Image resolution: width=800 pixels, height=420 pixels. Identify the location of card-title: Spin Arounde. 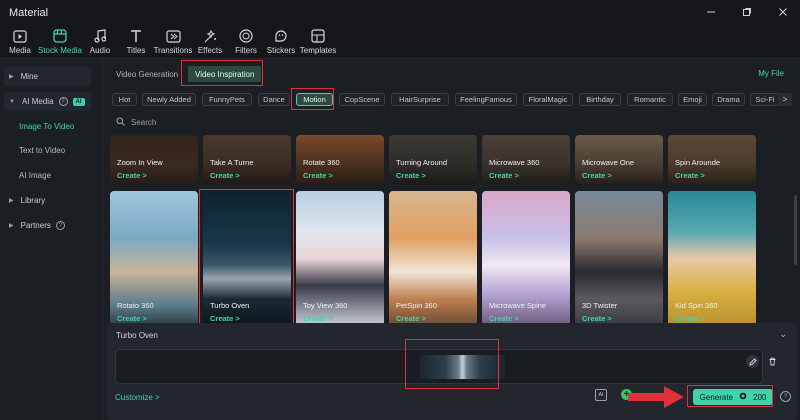
(698, 162).